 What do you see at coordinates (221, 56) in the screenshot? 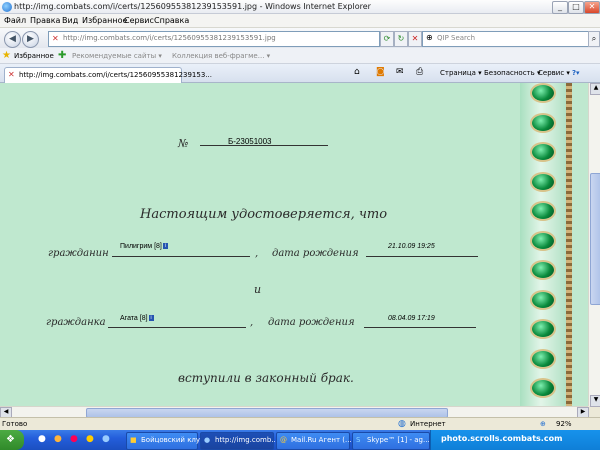
I see `web-slice-gallery: Коллекция веб-фрагме... ▾` at bounding box center [221, 56].